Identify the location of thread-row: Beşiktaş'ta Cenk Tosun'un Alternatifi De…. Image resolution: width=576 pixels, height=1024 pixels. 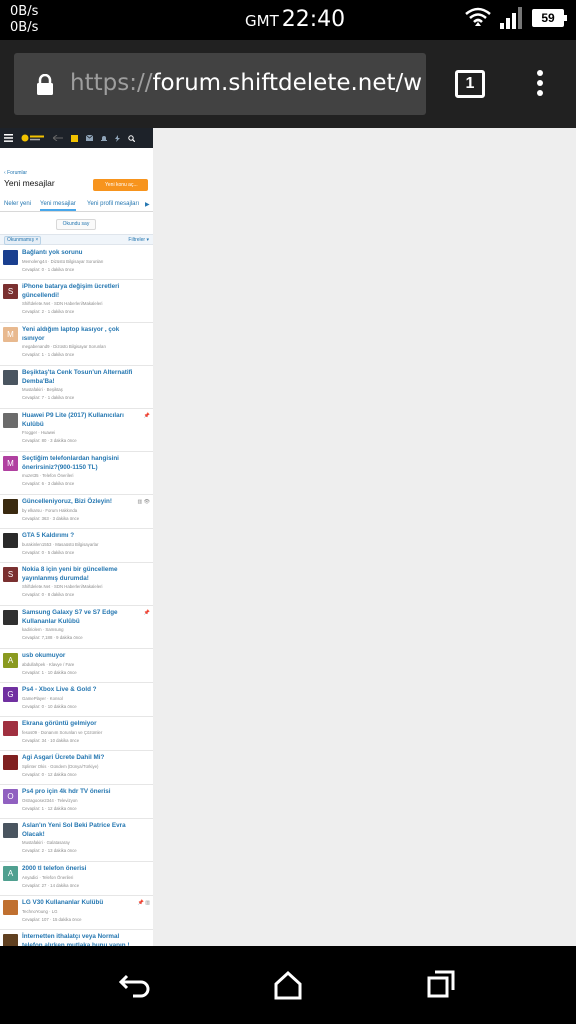
(76, 387).